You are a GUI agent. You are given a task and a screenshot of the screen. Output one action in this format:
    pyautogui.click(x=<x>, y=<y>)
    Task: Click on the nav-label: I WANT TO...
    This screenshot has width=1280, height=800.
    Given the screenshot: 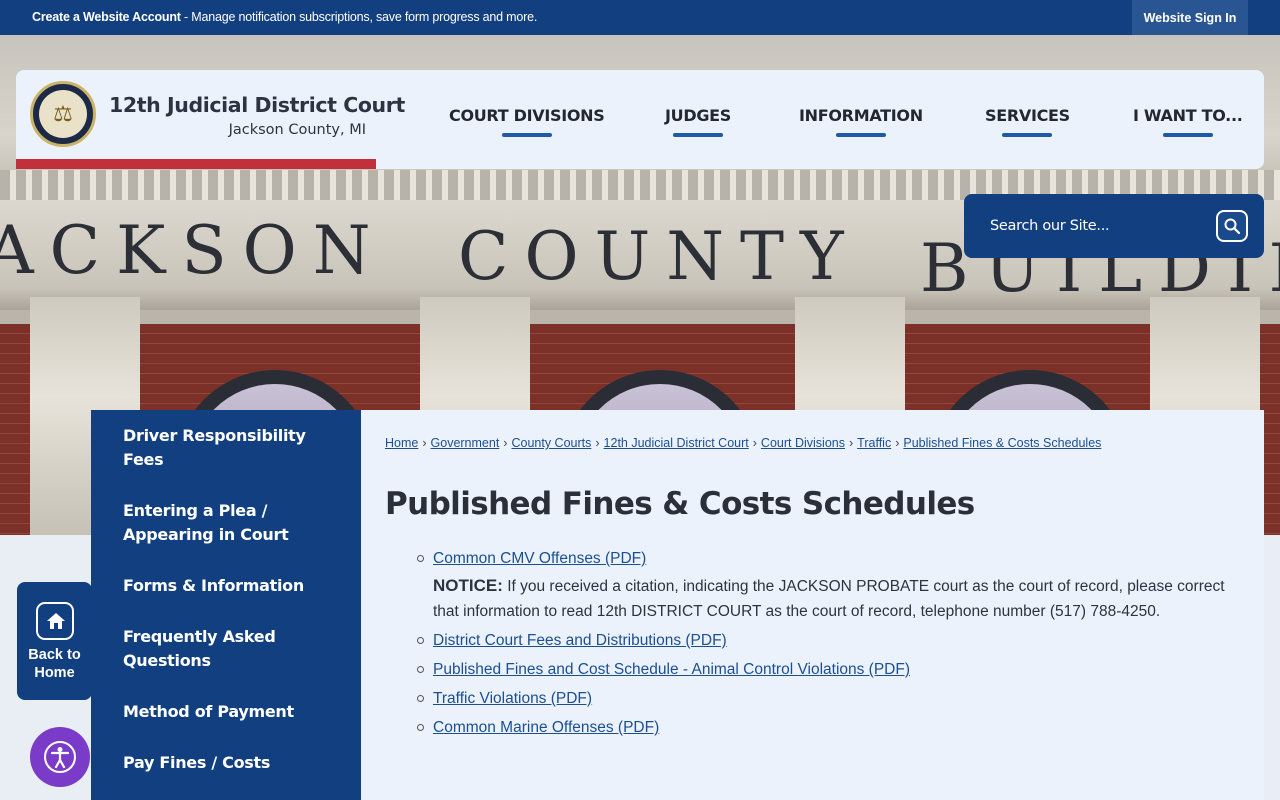 What is the action you would take?
    pyautogui.click(x=1188, y=115)
    